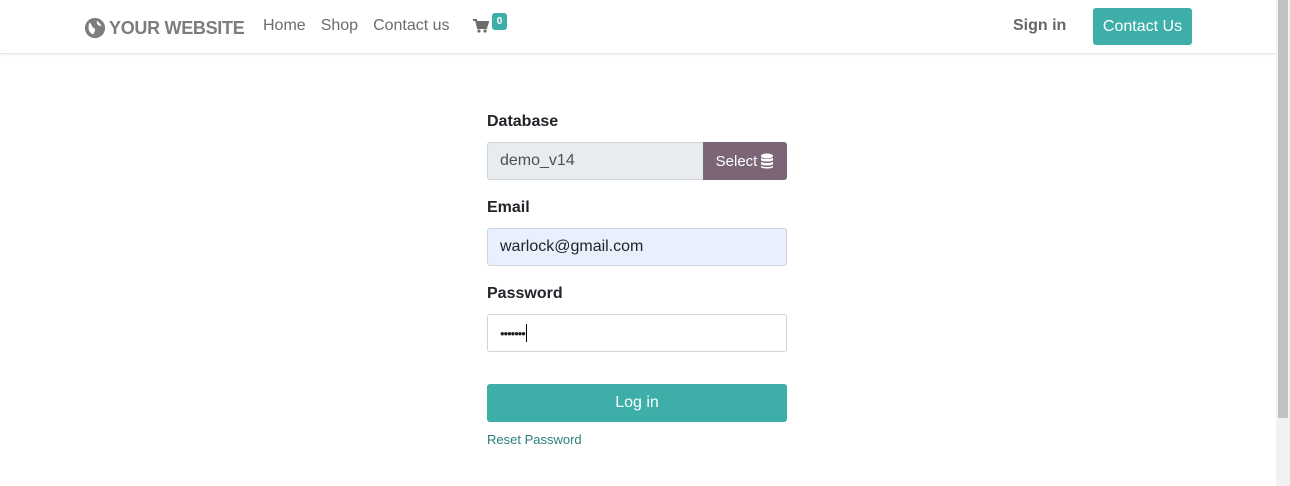  Describe the element at coordinates (637, 403) in the screenshot. I see `login-button: Log in` at that location.